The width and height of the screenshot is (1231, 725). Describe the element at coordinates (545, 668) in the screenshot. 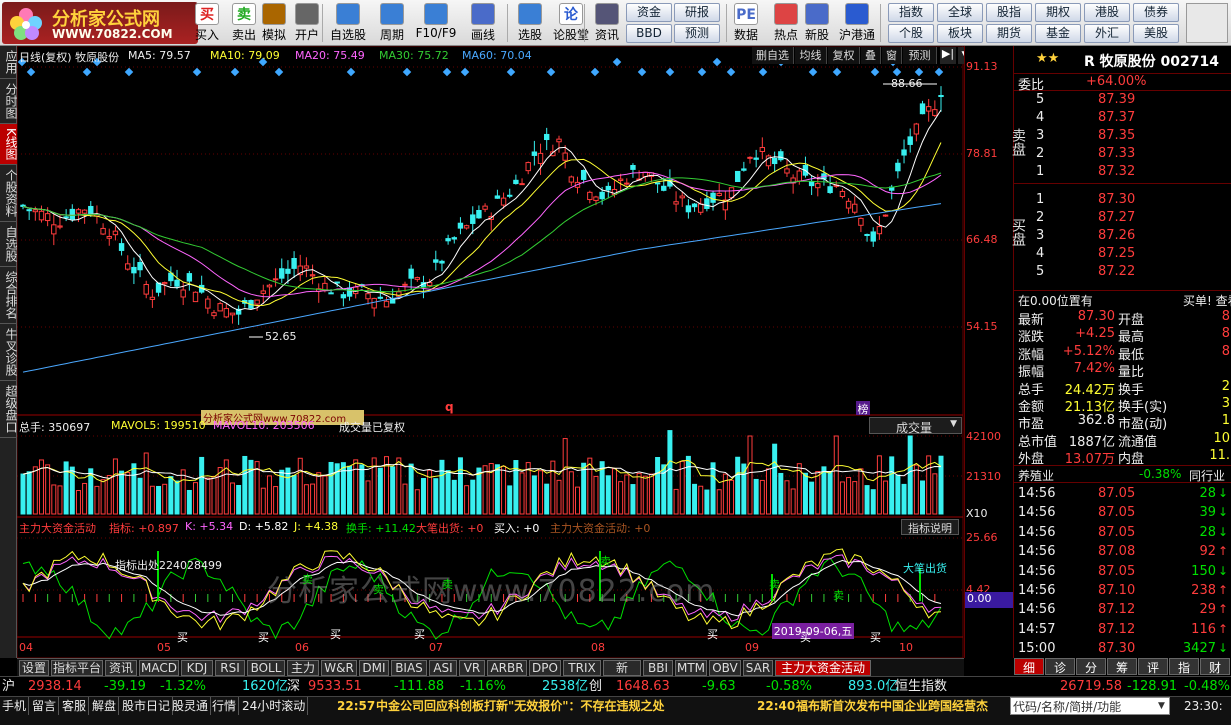

I see `indicator-tab: DPO` at that location.